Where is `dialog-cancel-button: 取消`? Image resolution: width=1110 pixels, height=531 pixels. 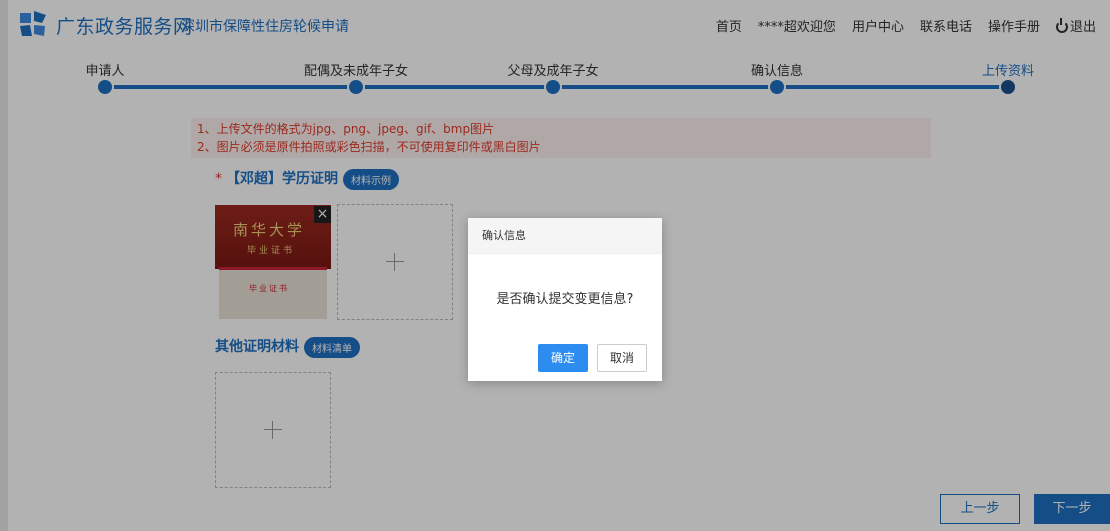 dialog-cancel-button: 取消 is located at coordinates (622, 358).